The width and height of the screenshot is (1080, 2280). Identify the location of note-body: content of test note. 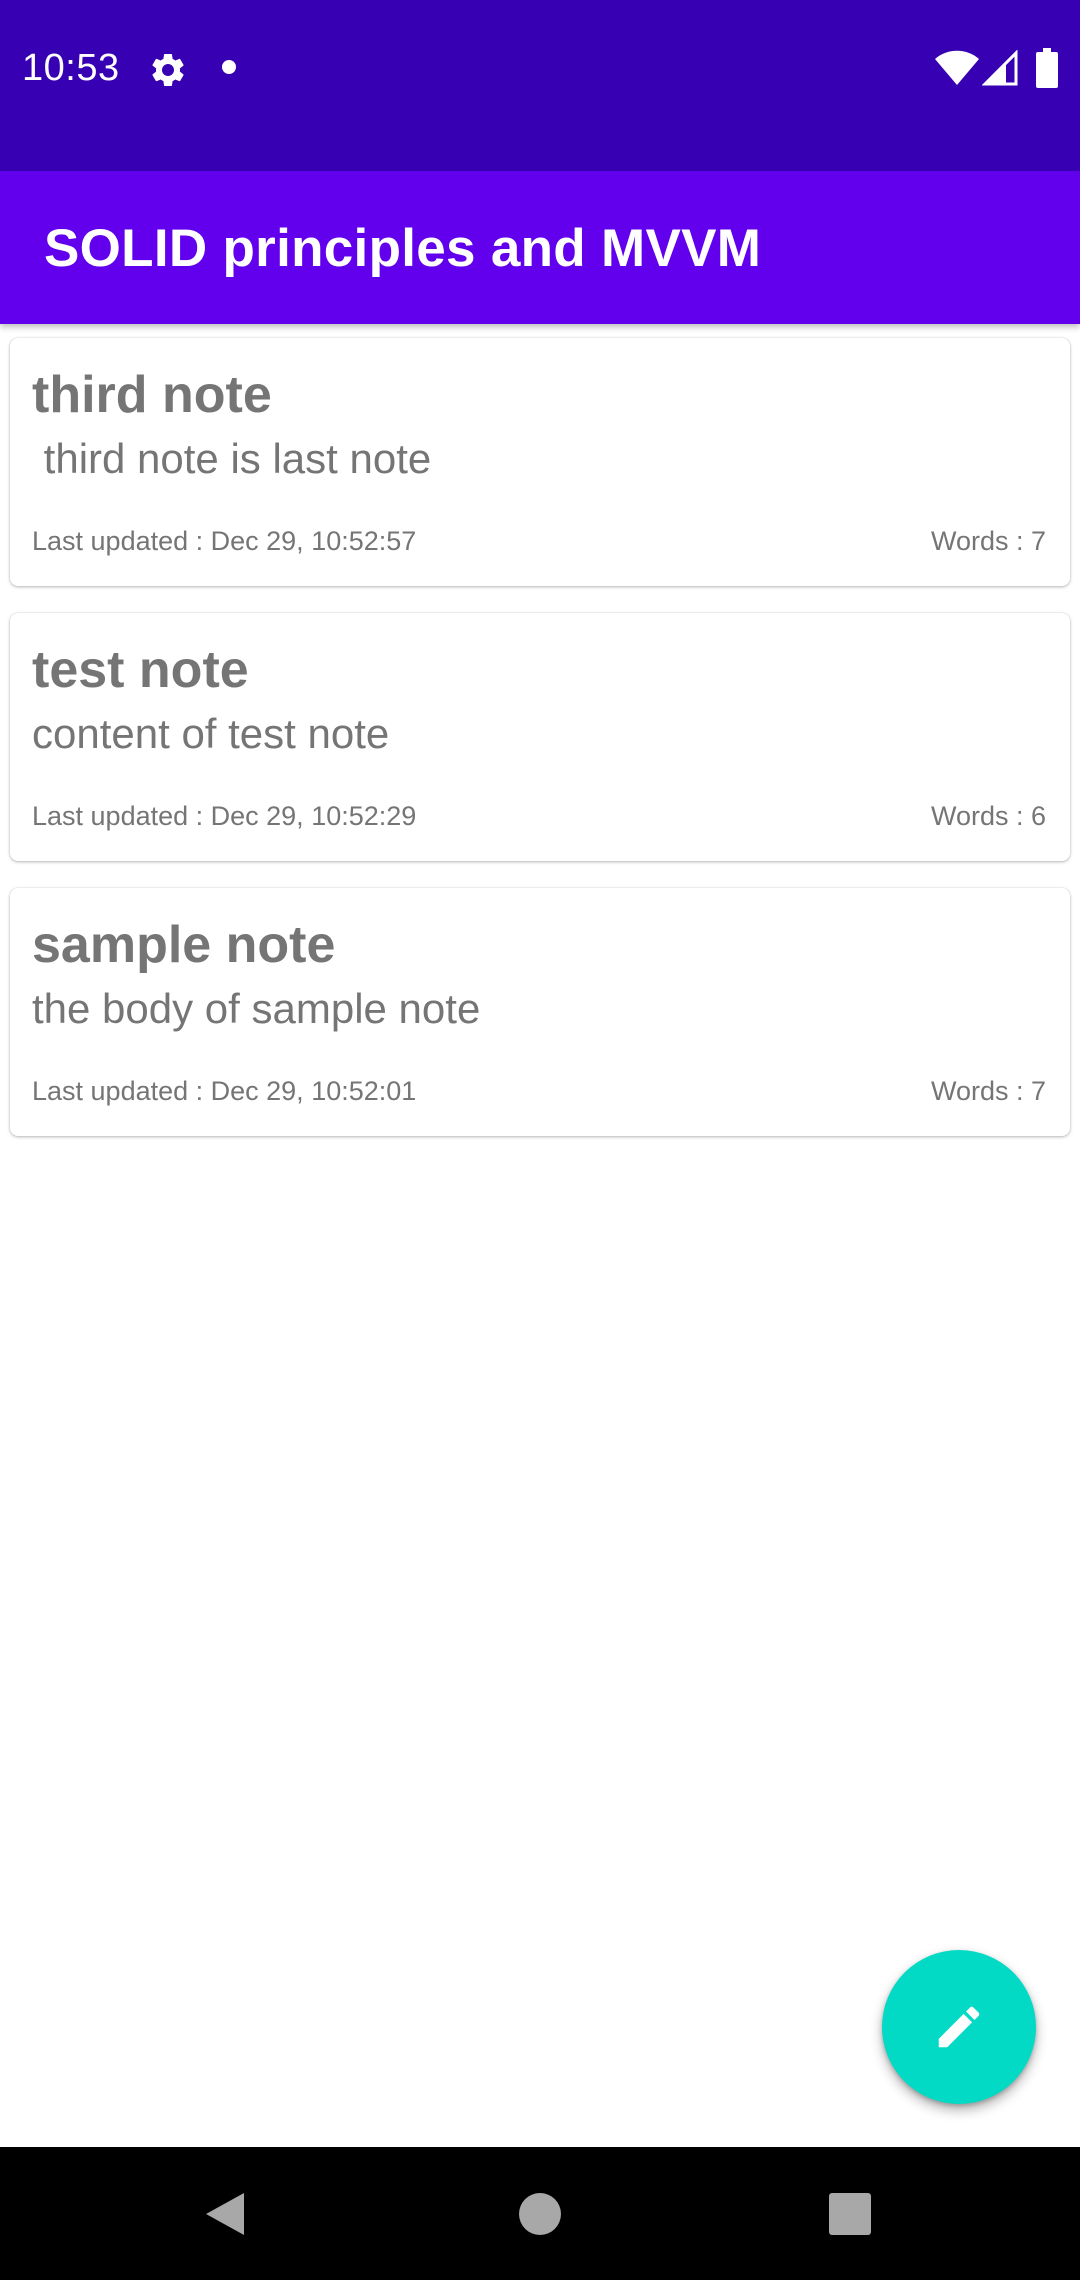
(211, 733).